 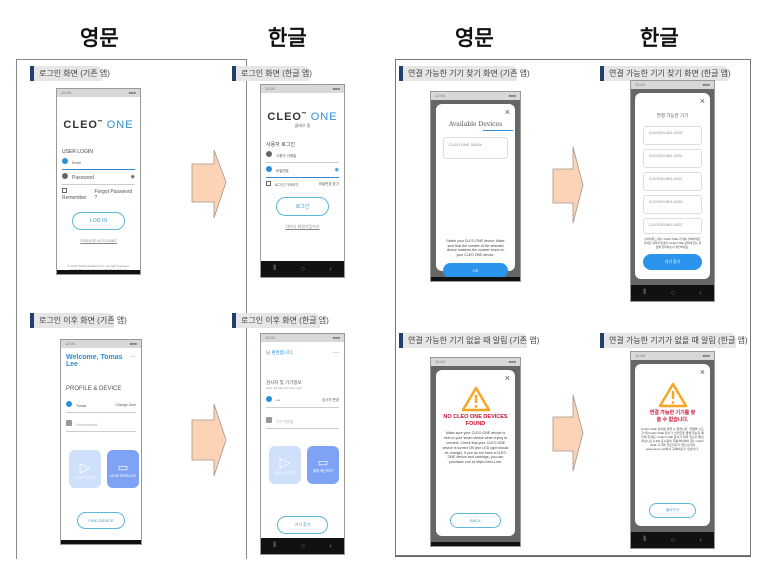 I want to click on welcome-title: 님 환영합니다., so click(x=280, y=352).